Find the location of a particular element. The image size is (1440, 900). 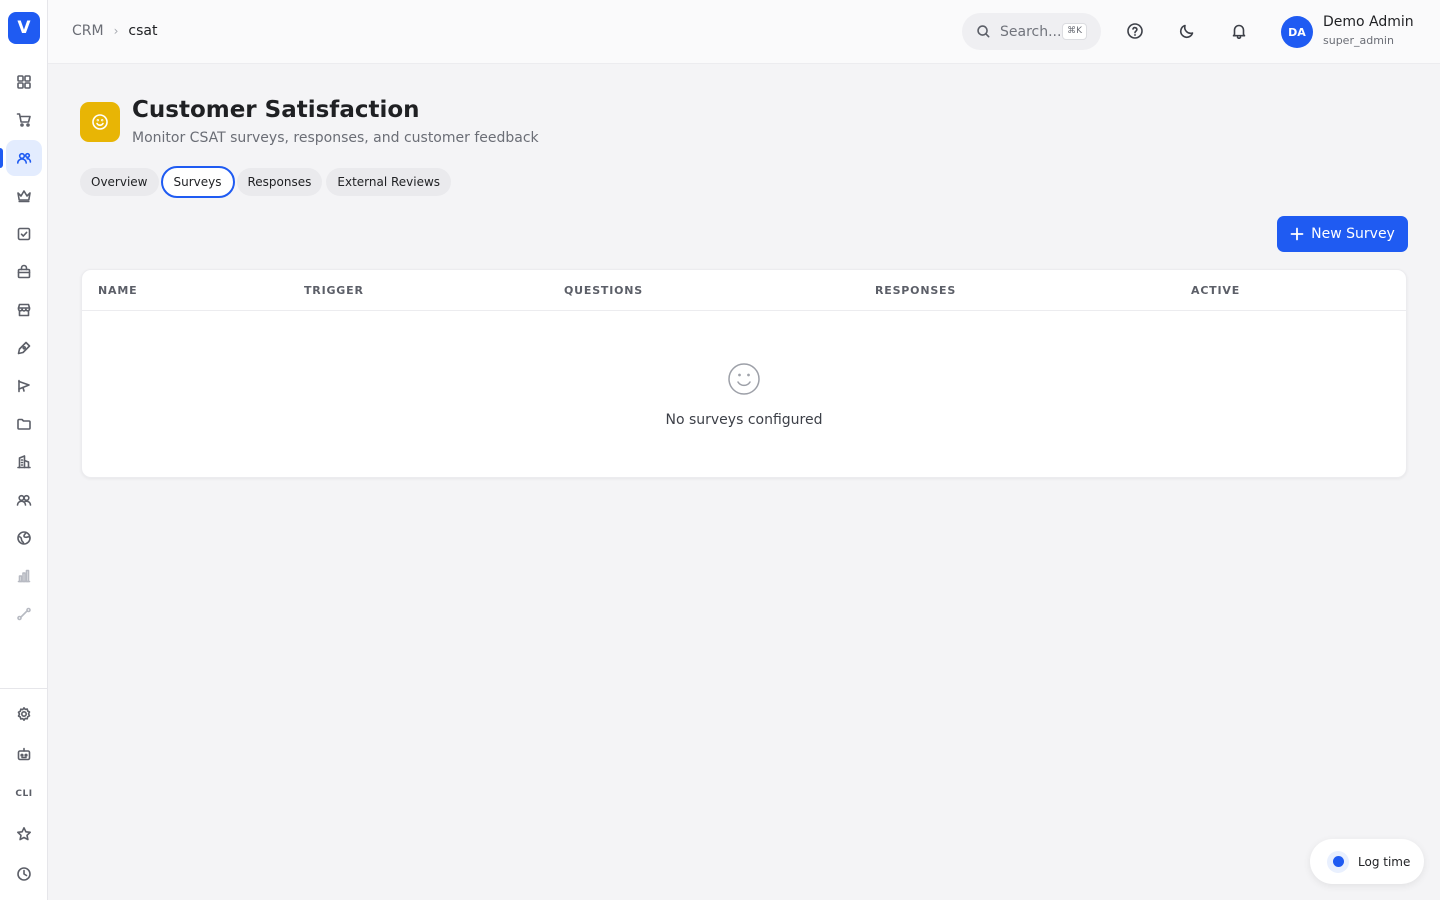

sidebar-item-analytics is located at coordinates (24, 576).